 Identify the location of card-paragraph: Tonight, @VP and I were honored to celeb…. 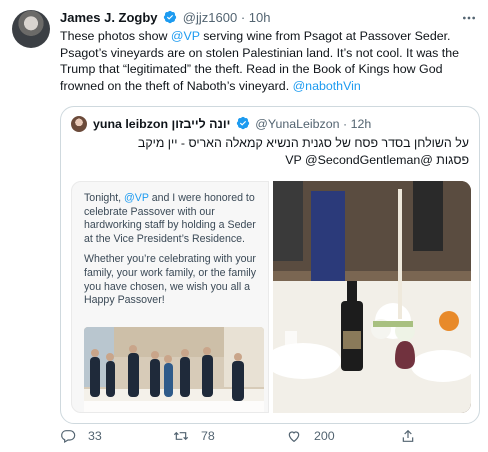
(174, 219).